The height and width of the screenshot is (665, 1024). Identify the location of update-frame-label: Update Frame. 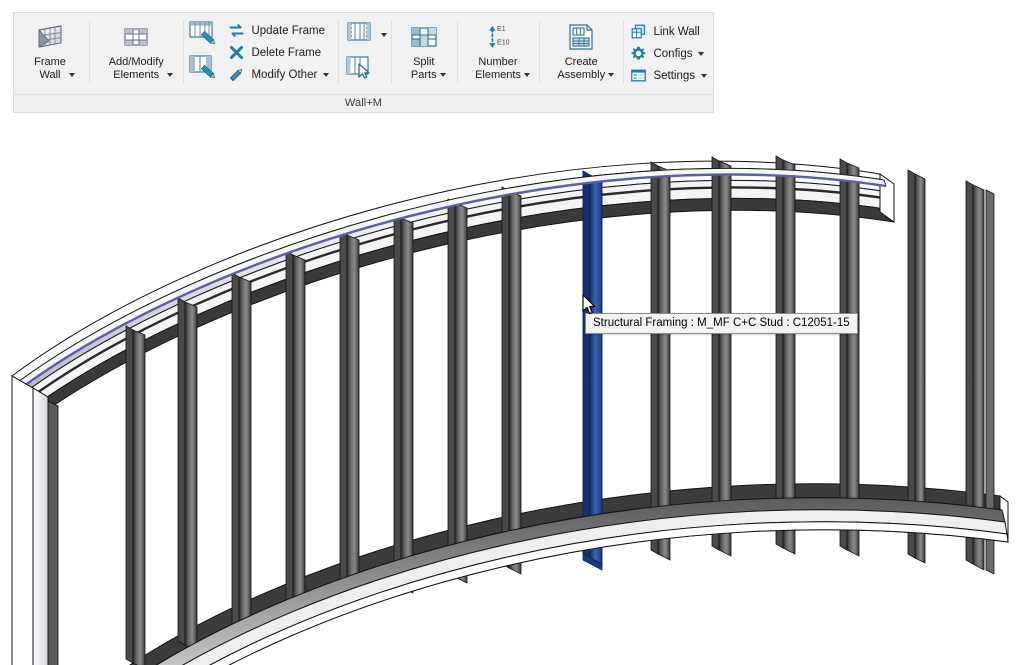
(288, 30).